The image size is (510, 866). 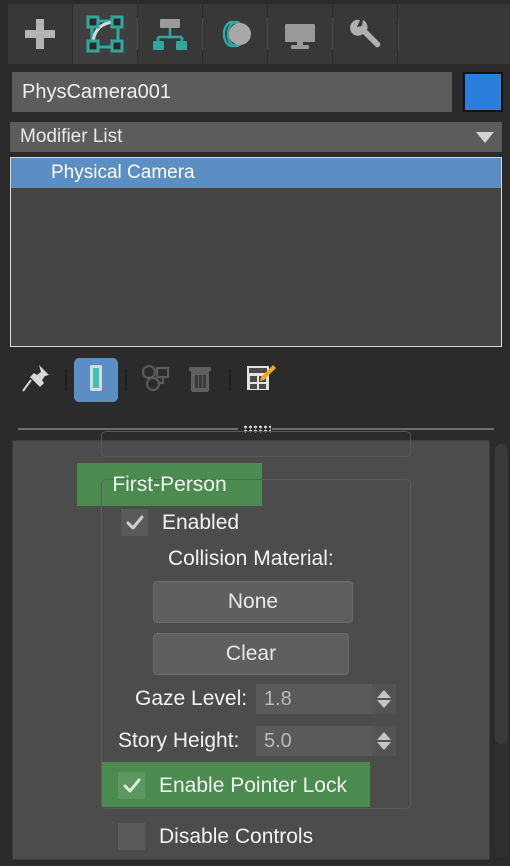 I want to click on story-height-label: Story Height:, so click(x=179, y=740).